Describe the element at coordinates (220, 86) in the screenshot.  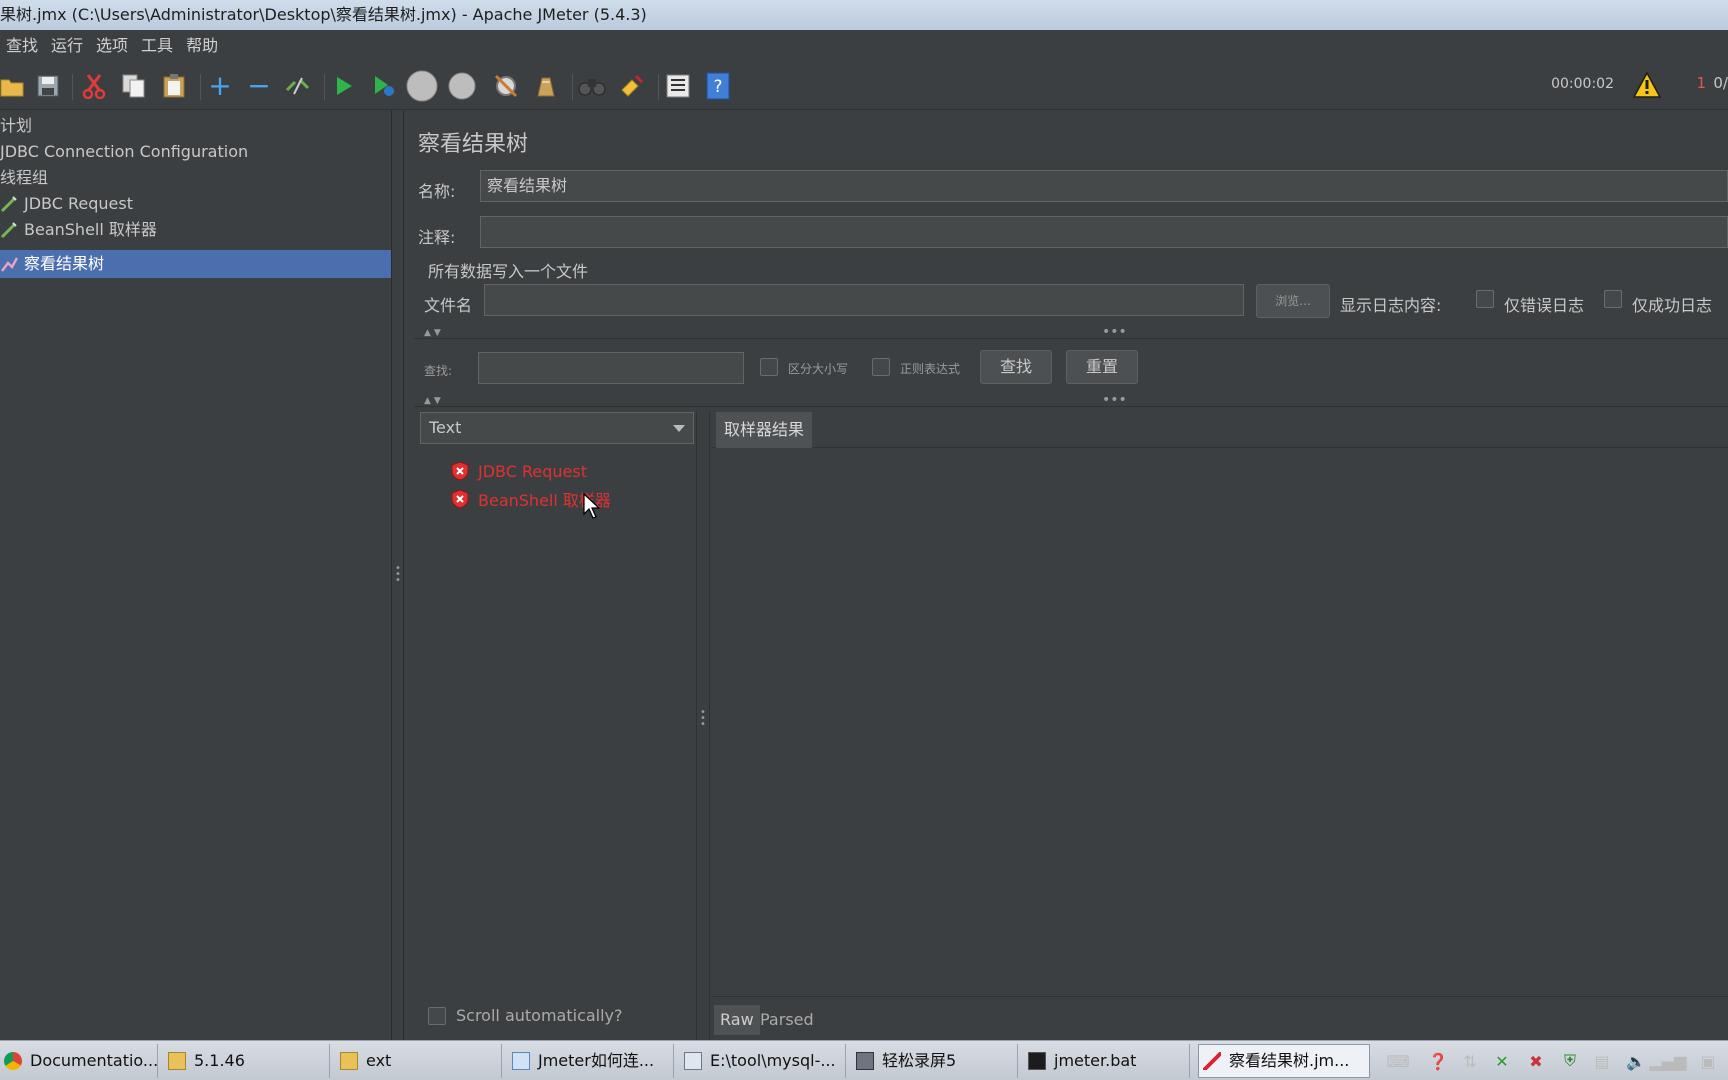
I see `expand-icon: +` at that location.